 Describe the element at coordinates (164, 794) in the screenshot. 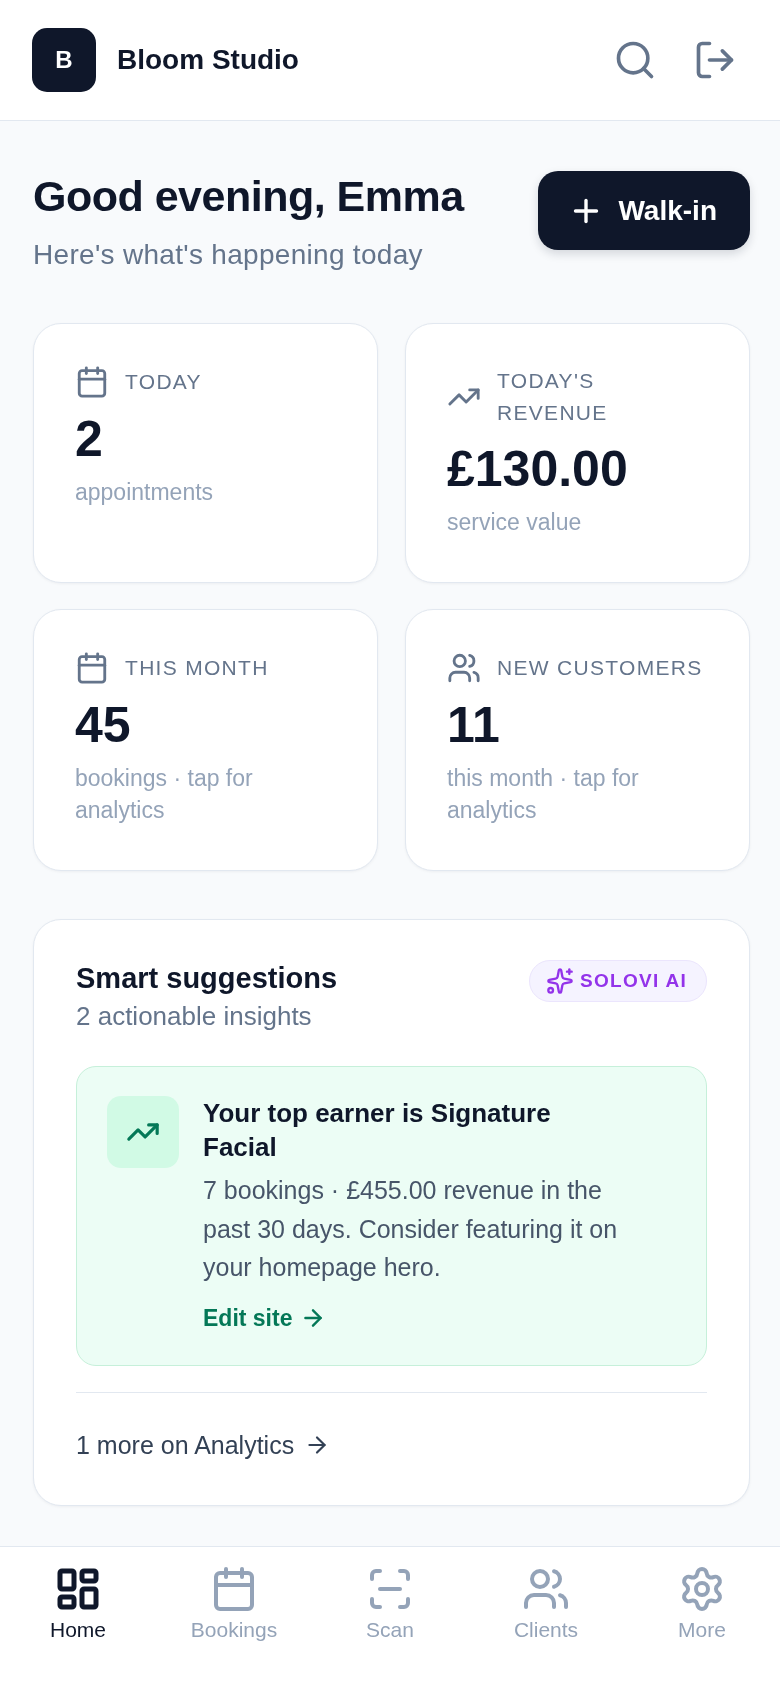

I see `stat-caption: bookings · tap for analytics` at that location.